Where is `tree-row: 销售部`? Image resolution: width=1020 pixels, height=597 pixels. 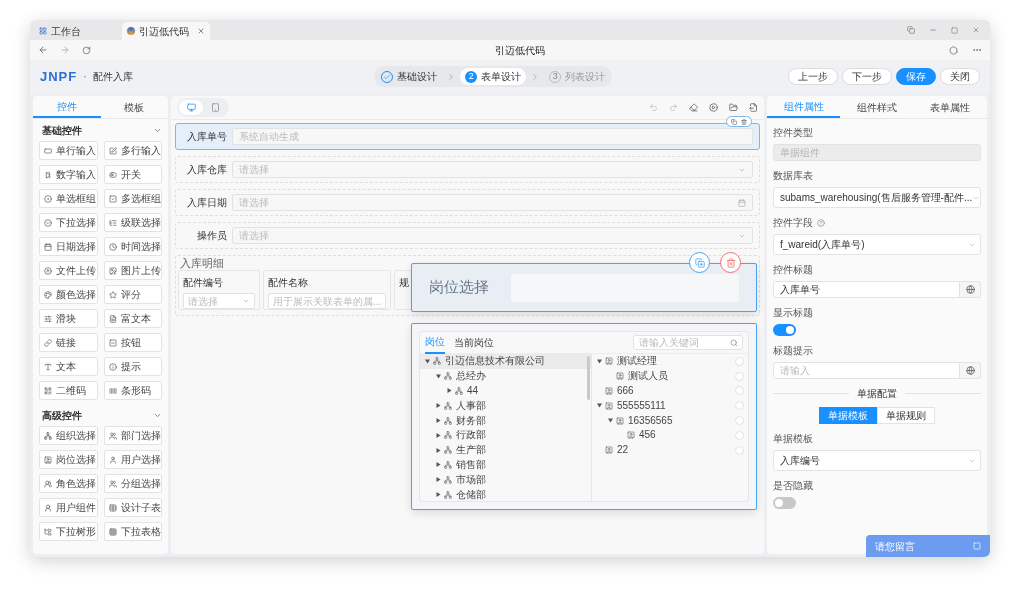 tree-row: 销售部 is located at coordinates (505, 465).